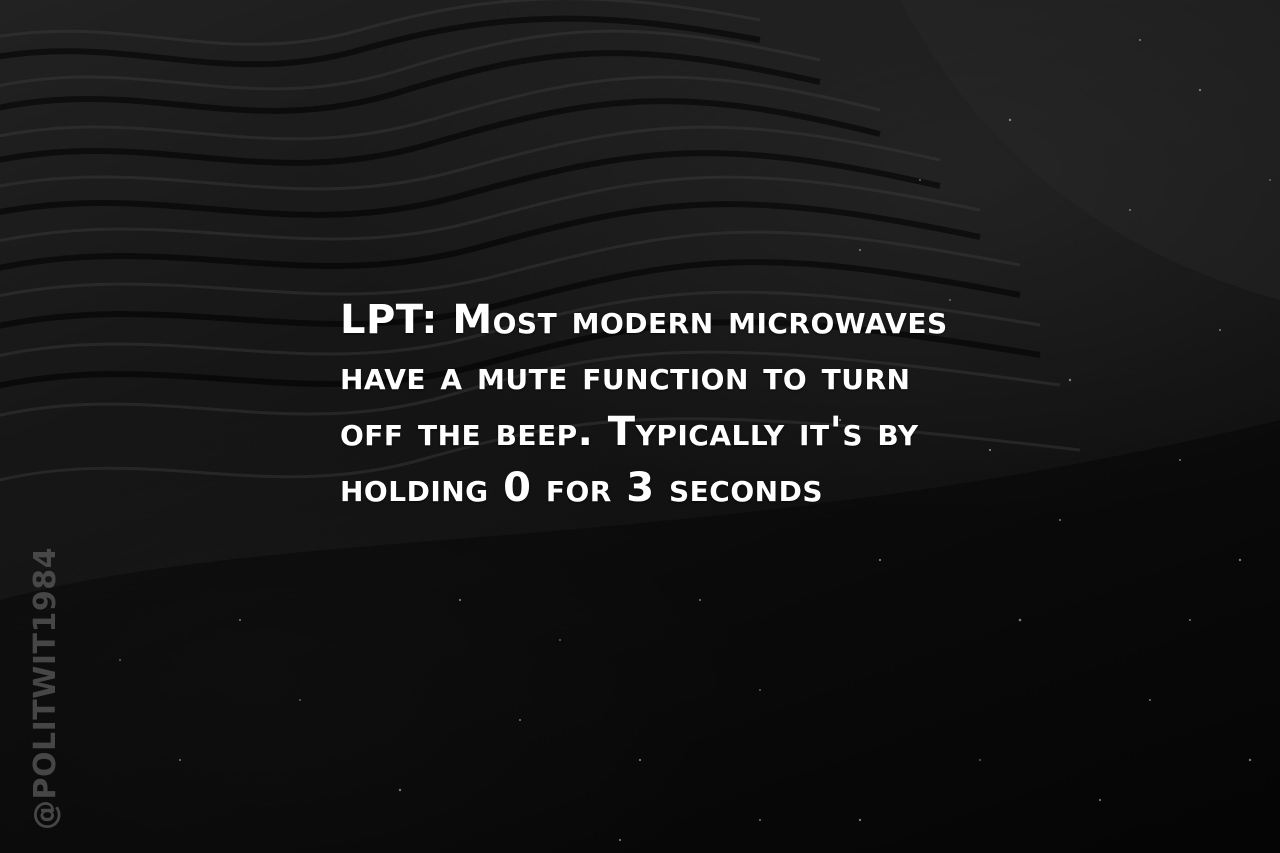  Describe the element at coordinates (45, 688) in the screenshot. I see `watermark-handle: @POLITWIT1984` at that location.